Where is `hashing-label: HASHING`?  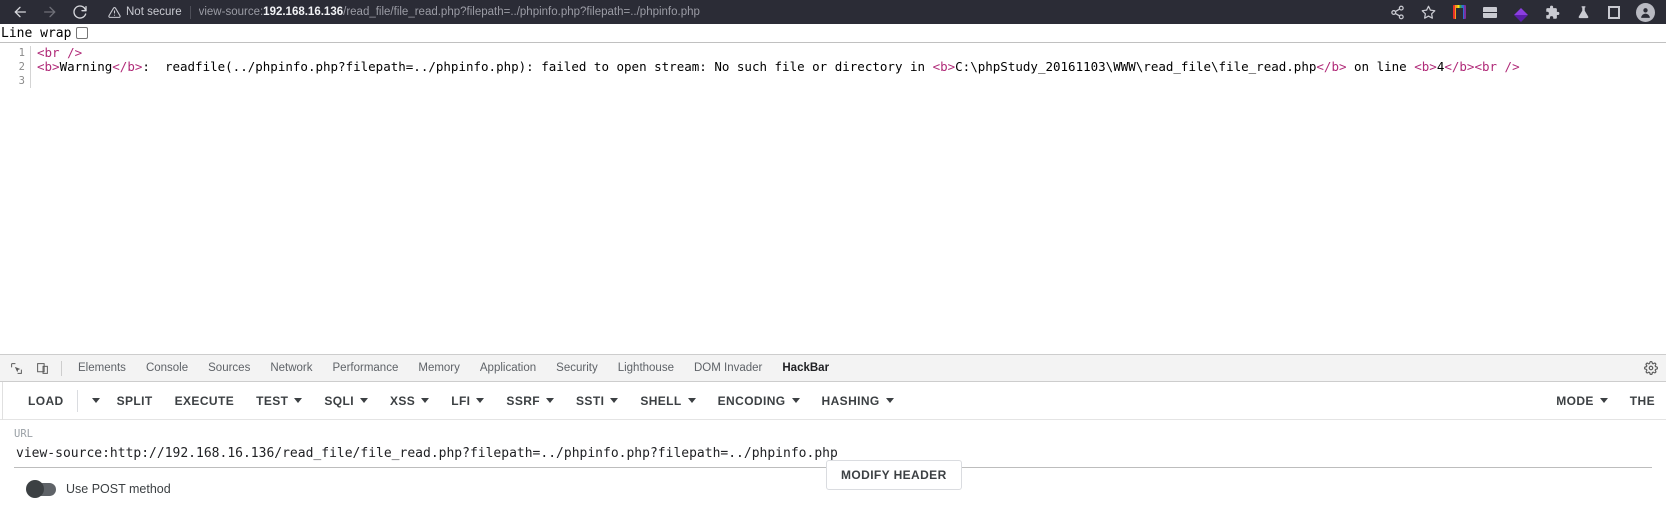
hashing-label: HASHING is located at coordinates (850, 400).